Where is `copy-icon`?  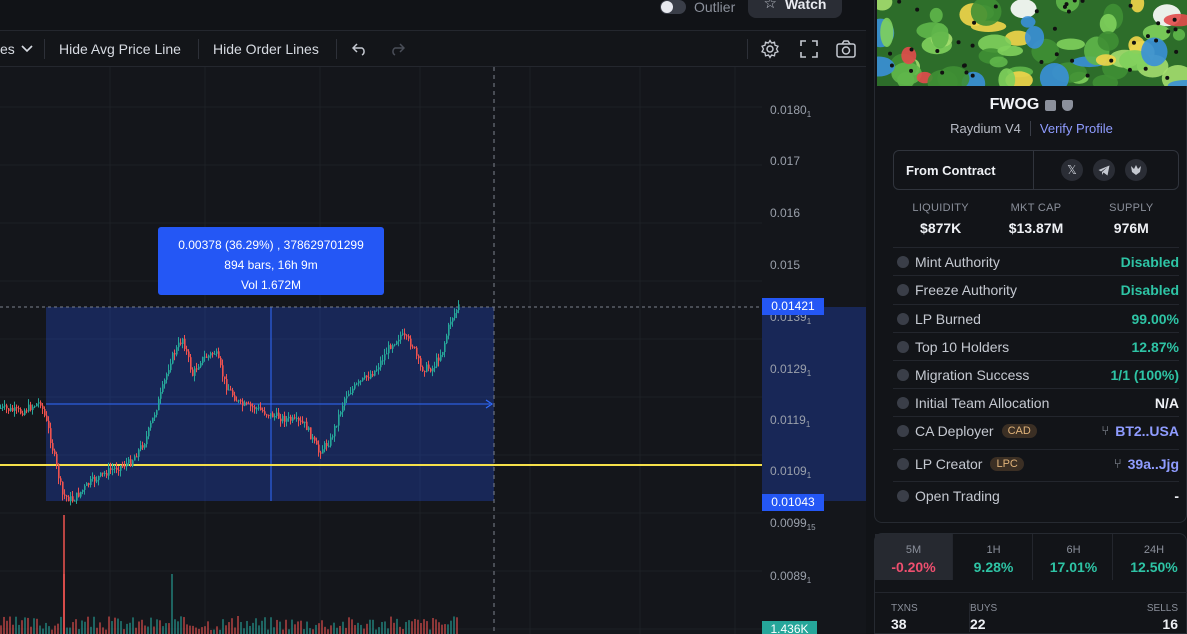 copy-icon is located at coordinates (1051, 105).